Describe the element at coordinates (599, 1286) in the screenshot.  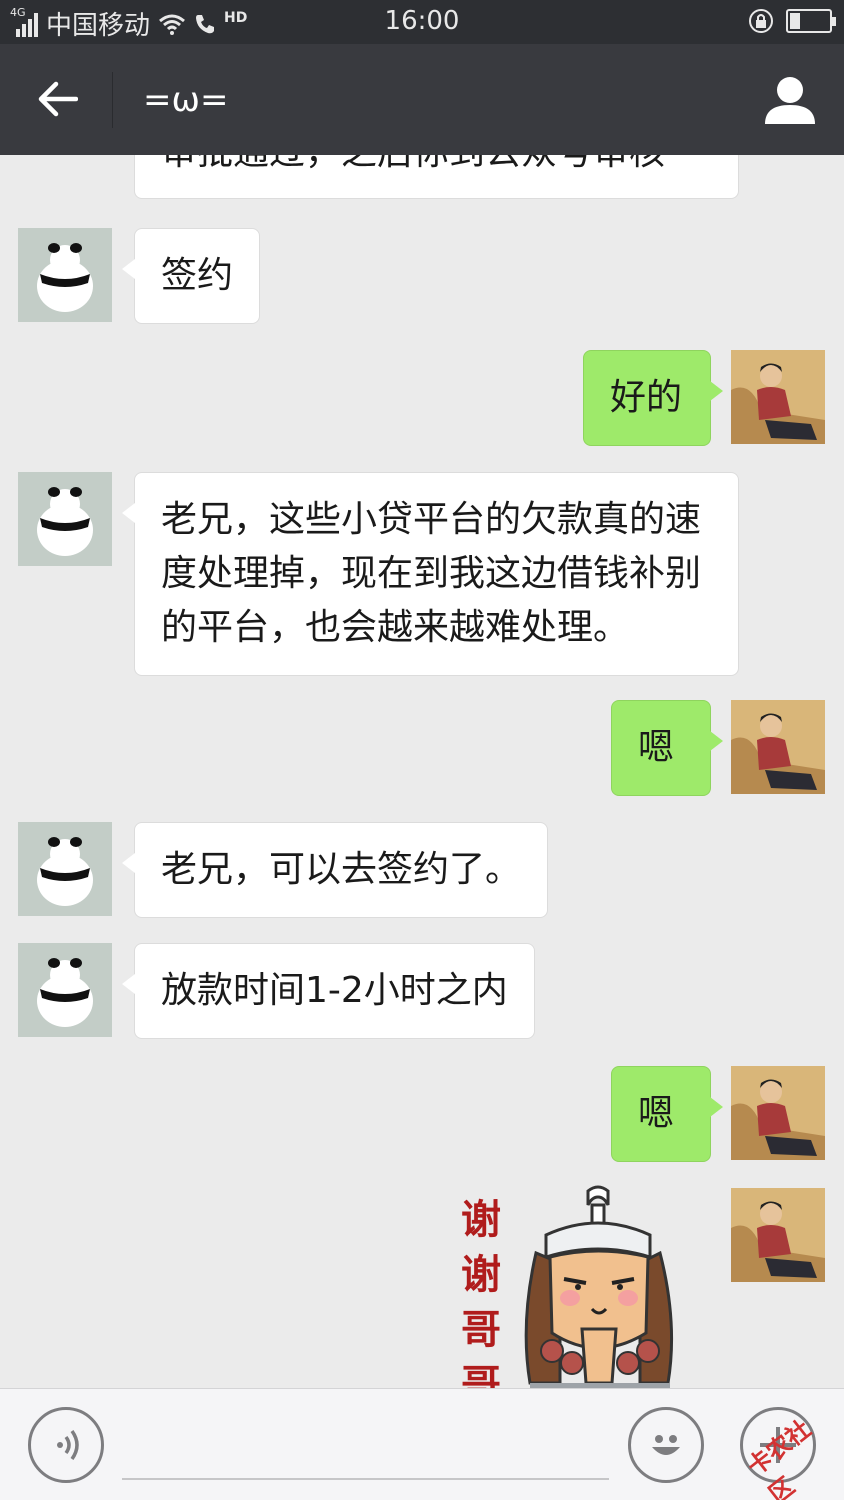
I see `sticker-image` at that location.